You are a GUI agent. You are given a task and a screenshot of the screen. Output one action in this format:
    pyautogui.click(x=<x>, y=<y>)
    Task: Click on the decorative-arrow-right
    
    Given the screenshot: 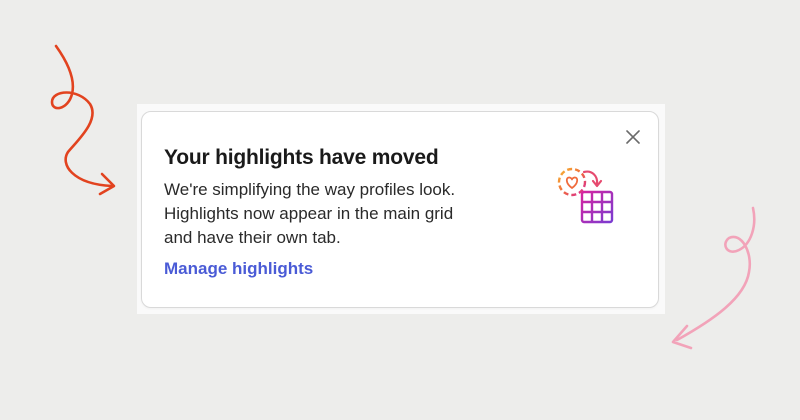 What is the action you would take?
    pyautogui.click(x=713, y=278)
    